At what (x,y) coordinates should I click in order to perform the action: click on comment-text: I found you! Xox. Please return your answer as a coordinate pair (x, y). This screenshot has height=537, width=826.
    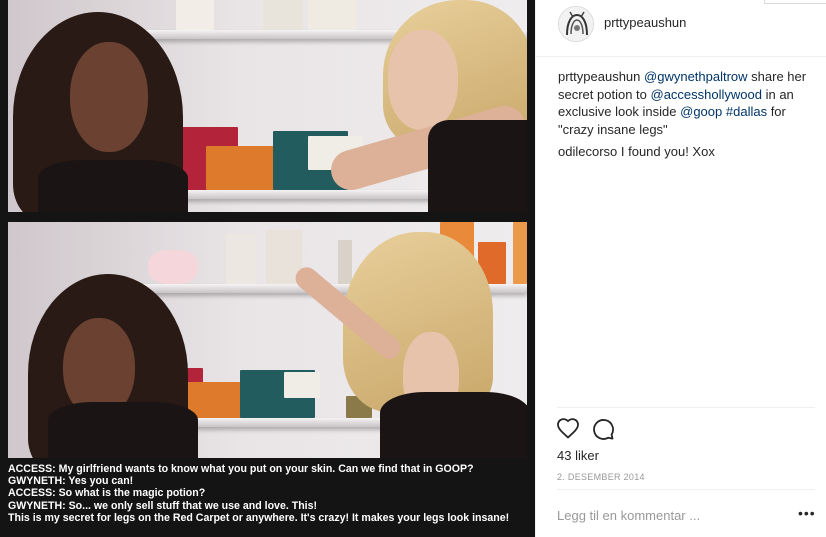
    Looking at the image, I should click on (666, 151).